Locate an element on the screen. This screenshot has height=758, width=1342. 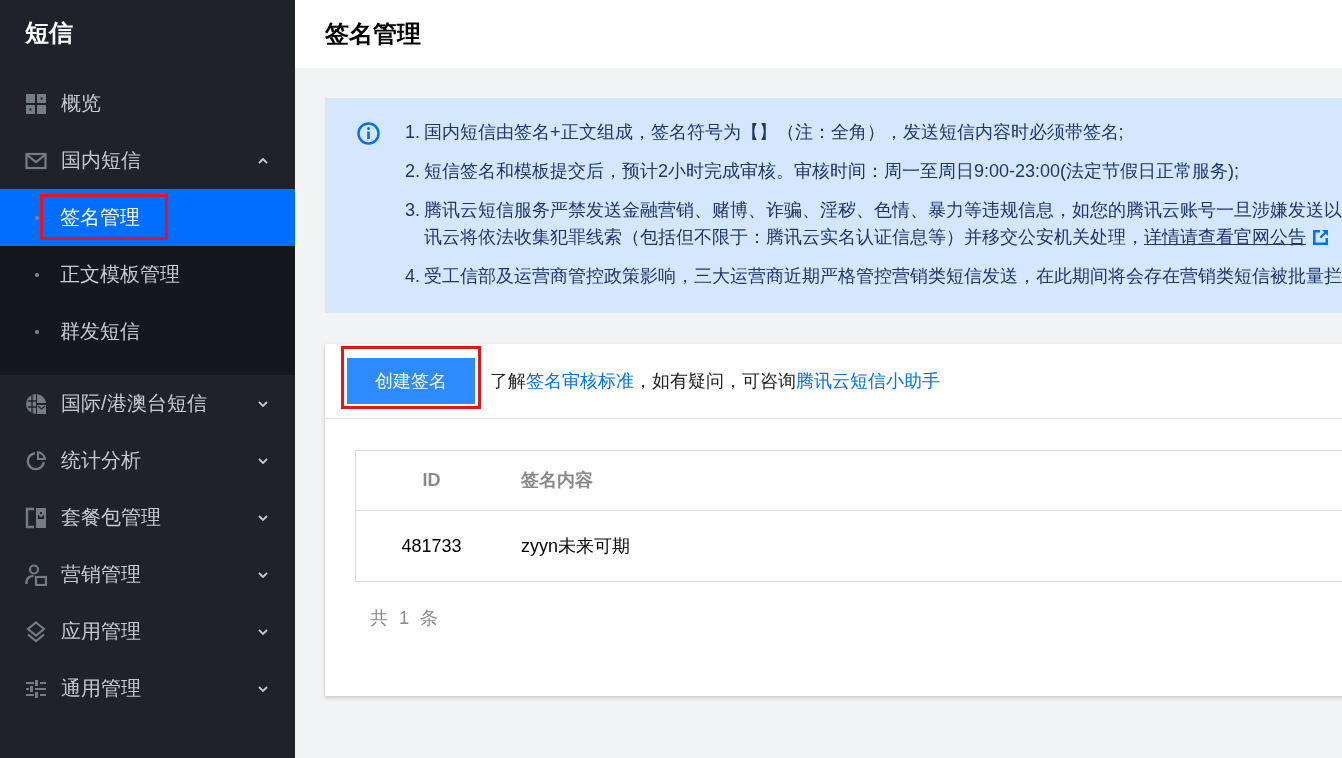
pie-chart-icon is located at coordinates (36, 460).